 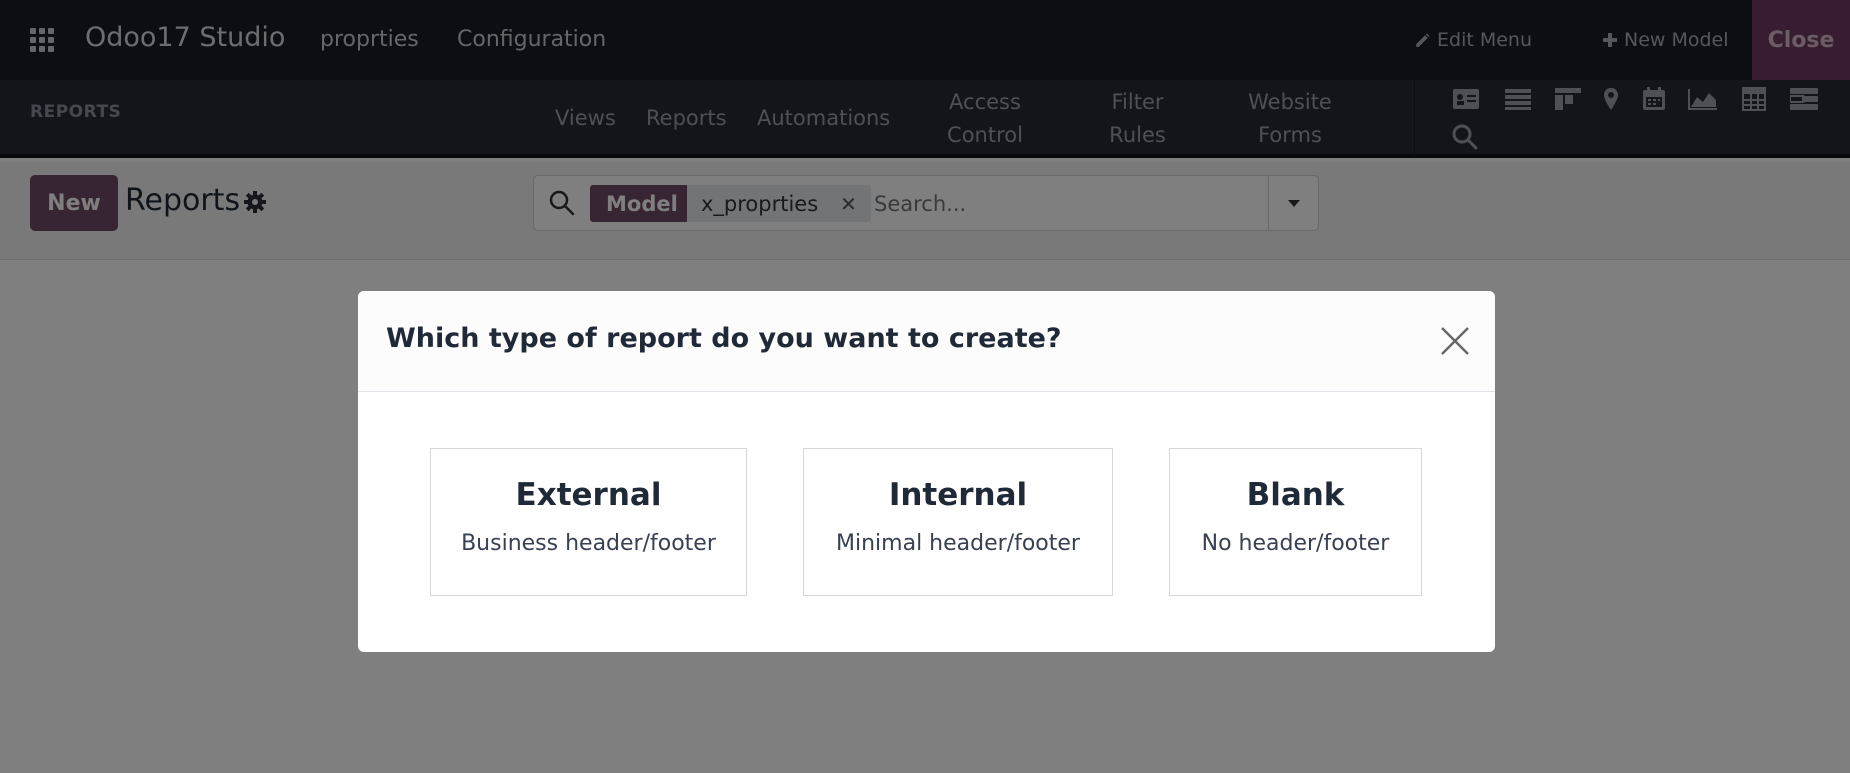 What do you see at coordinates (1295, 543) in the screenshot?
I see `option-subtitle: No header/footer` at bounding box center [1295, 543].